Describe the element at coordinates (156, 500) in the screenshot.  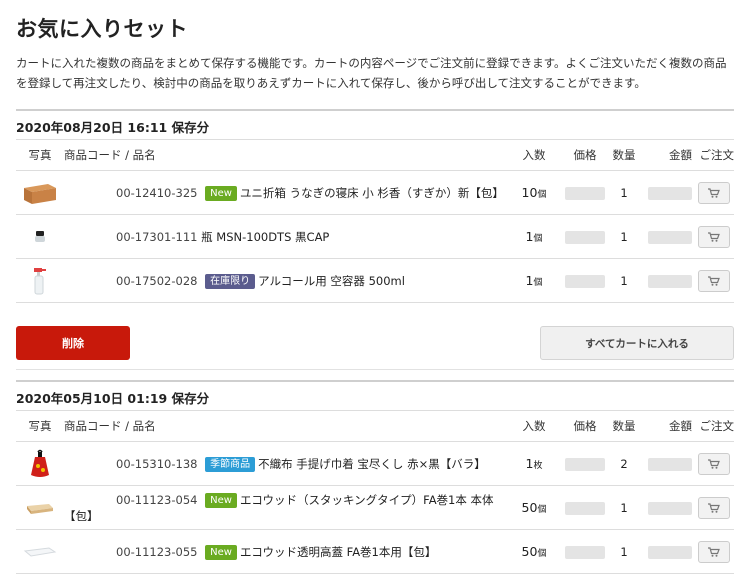
I see `product-code: 00-11123-054` at that location.